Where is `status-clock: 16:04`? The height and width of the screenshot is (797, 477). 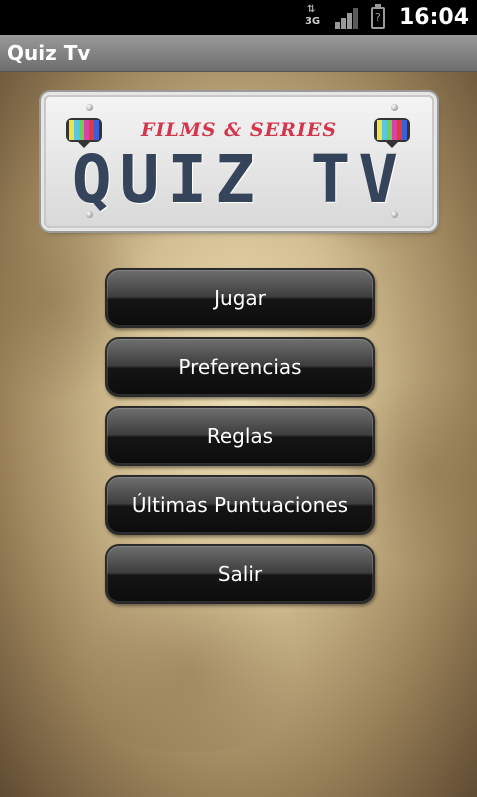
status-clock: 16:04 is located at coordinates (433, 17).